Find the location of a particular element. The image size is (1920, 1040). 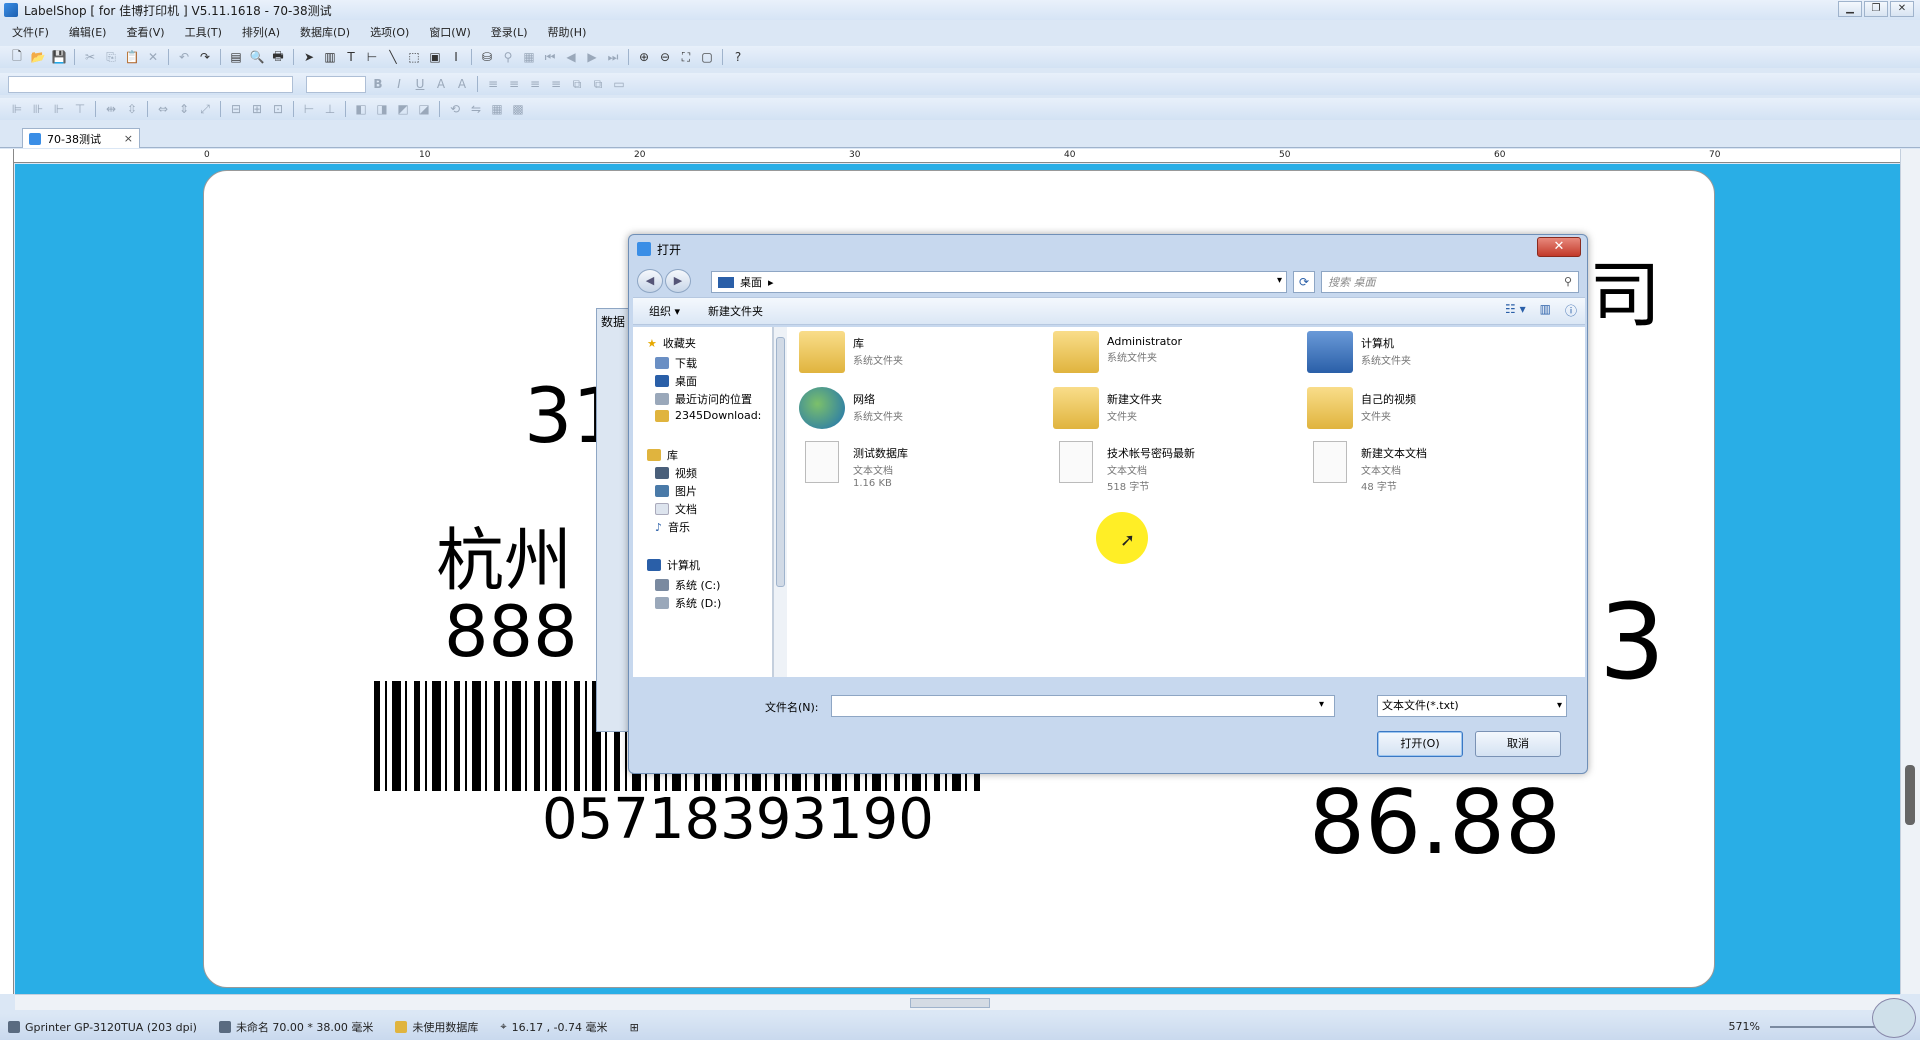

same-size-icon: ⤢ is located at coordinates (205, 109).